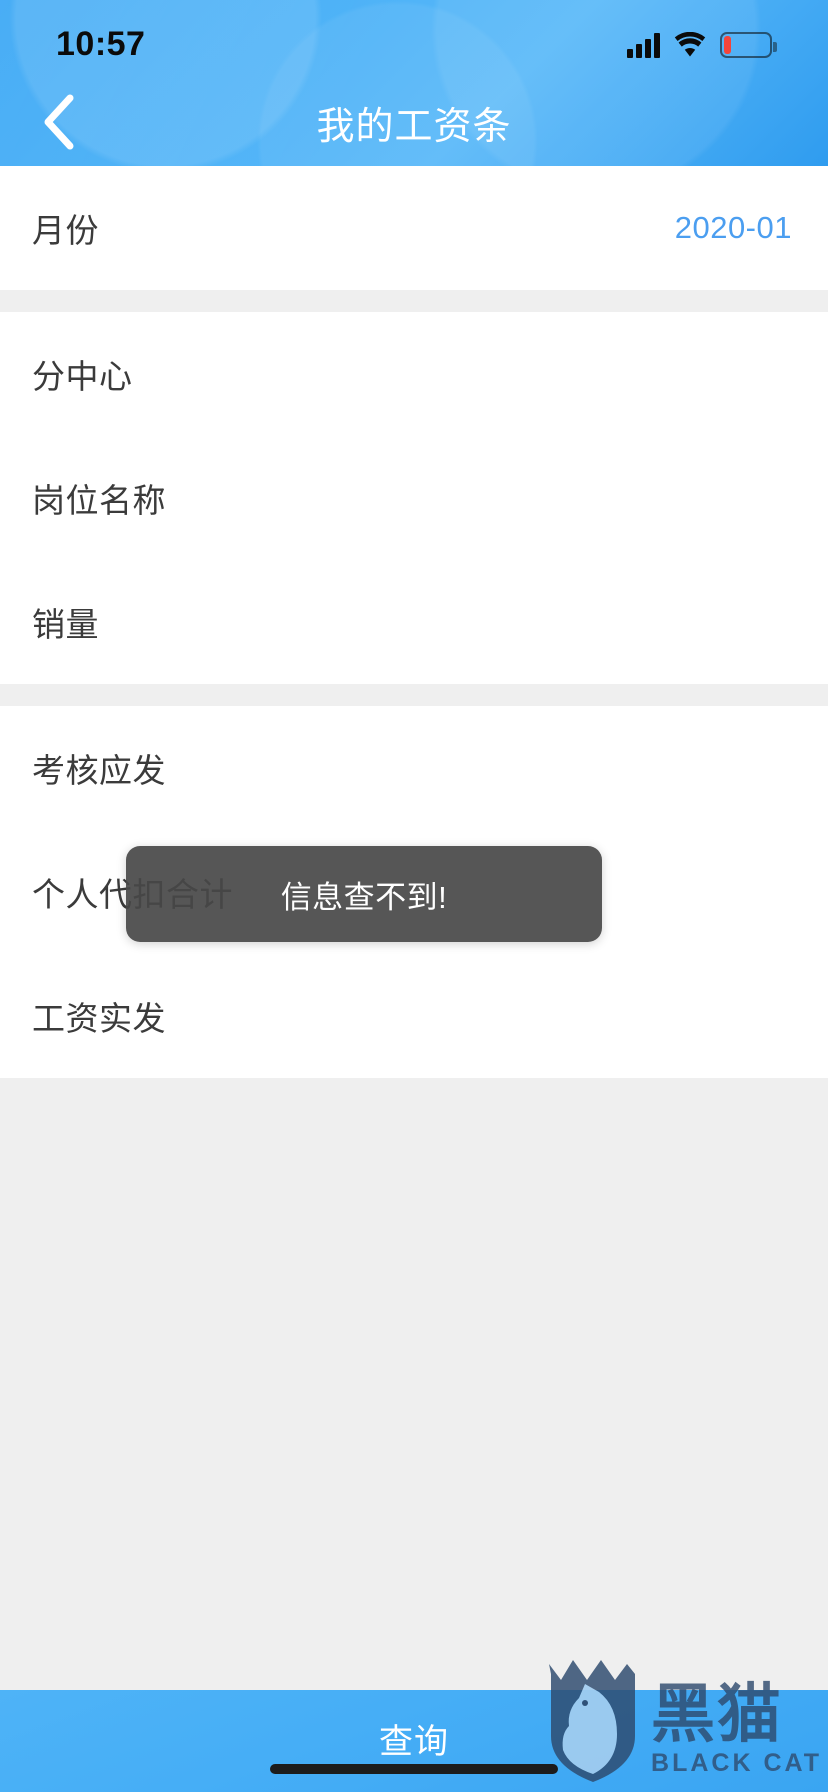  What do you see at coordinates (99, 1018) in the screenshot?
I see `form-row-label: 工资实发` at bounding box center [99, 1018].